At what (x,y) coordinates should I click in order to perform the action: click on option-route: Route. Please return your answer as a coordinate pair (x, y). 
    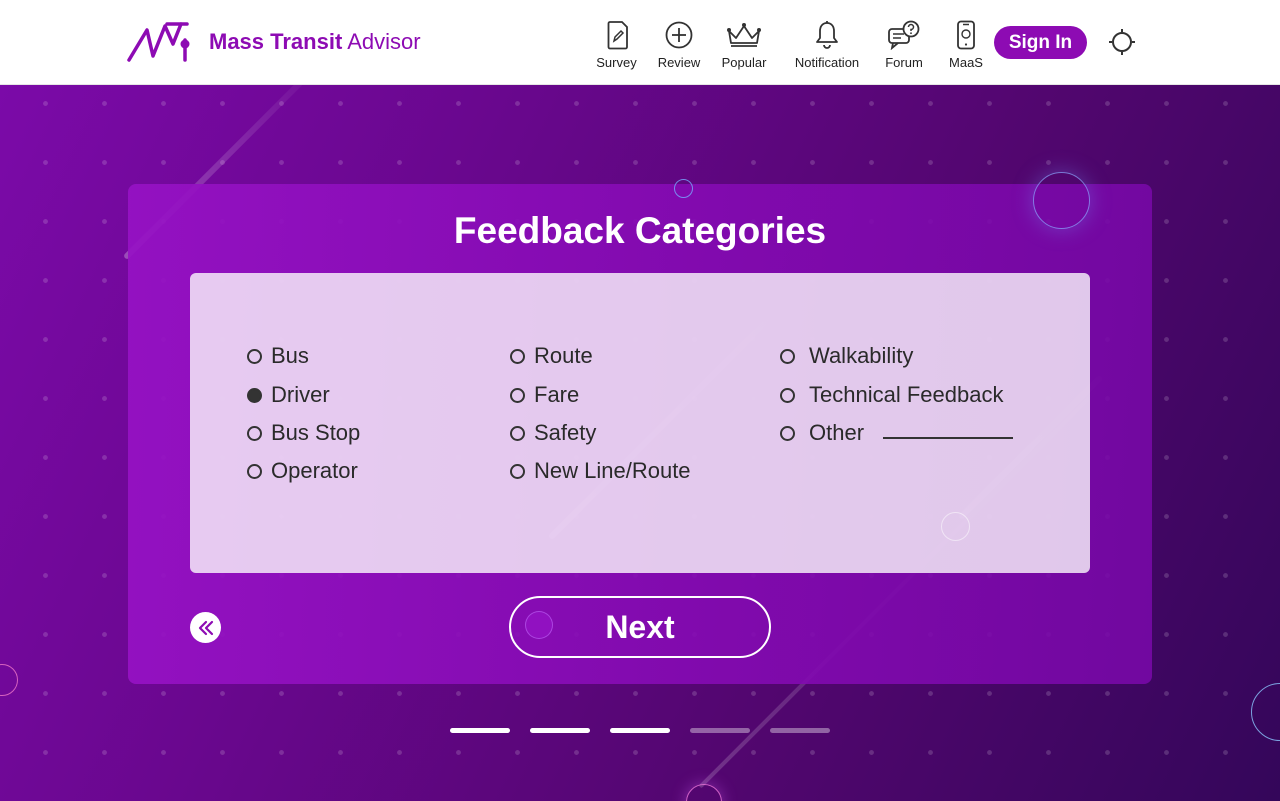
    Looking at the image, I should click on (551, 356).